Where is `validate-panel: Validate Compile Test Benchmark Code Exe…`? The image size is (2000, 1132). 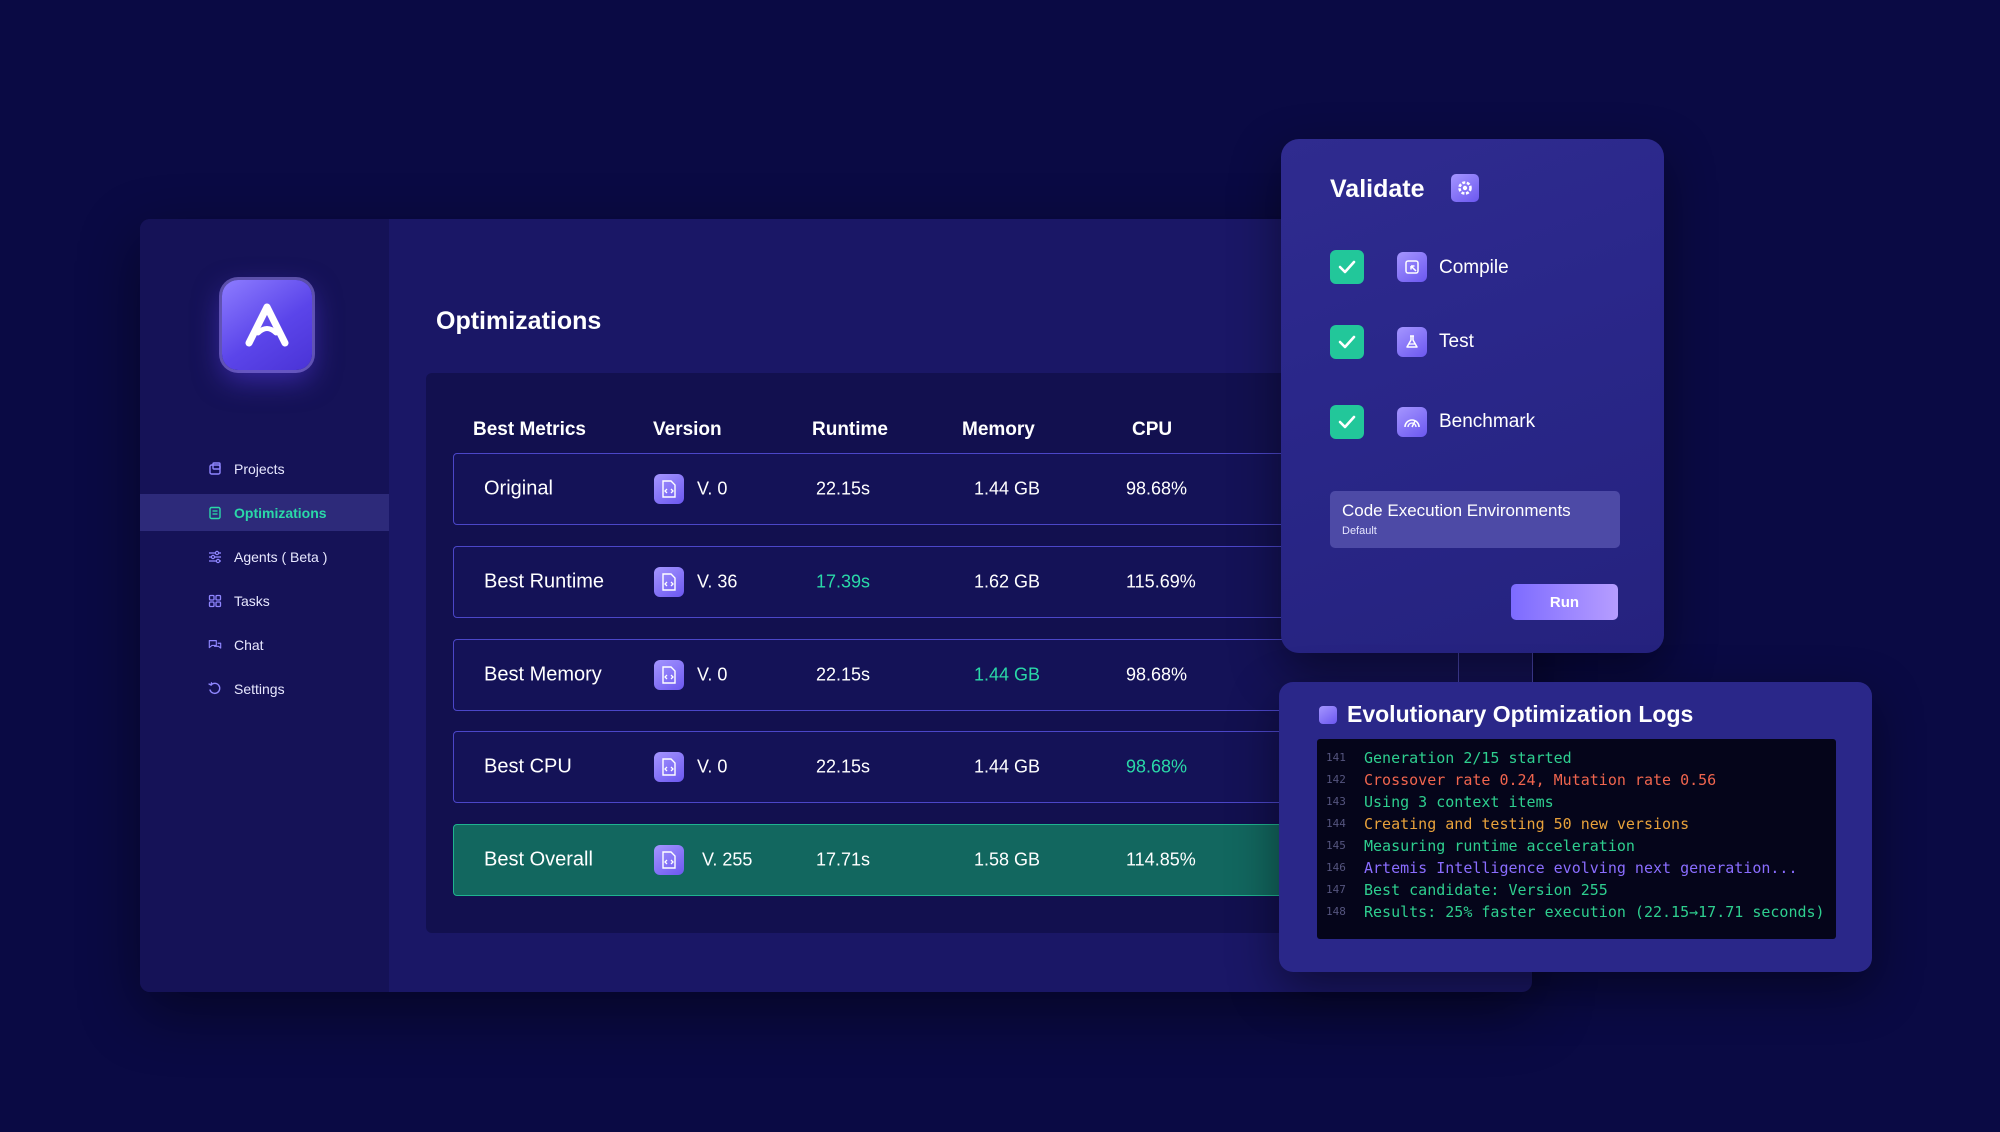
validate-panel: Validate Compile Test Benchmark Code Exe… is located at coordinates (1472, 396).